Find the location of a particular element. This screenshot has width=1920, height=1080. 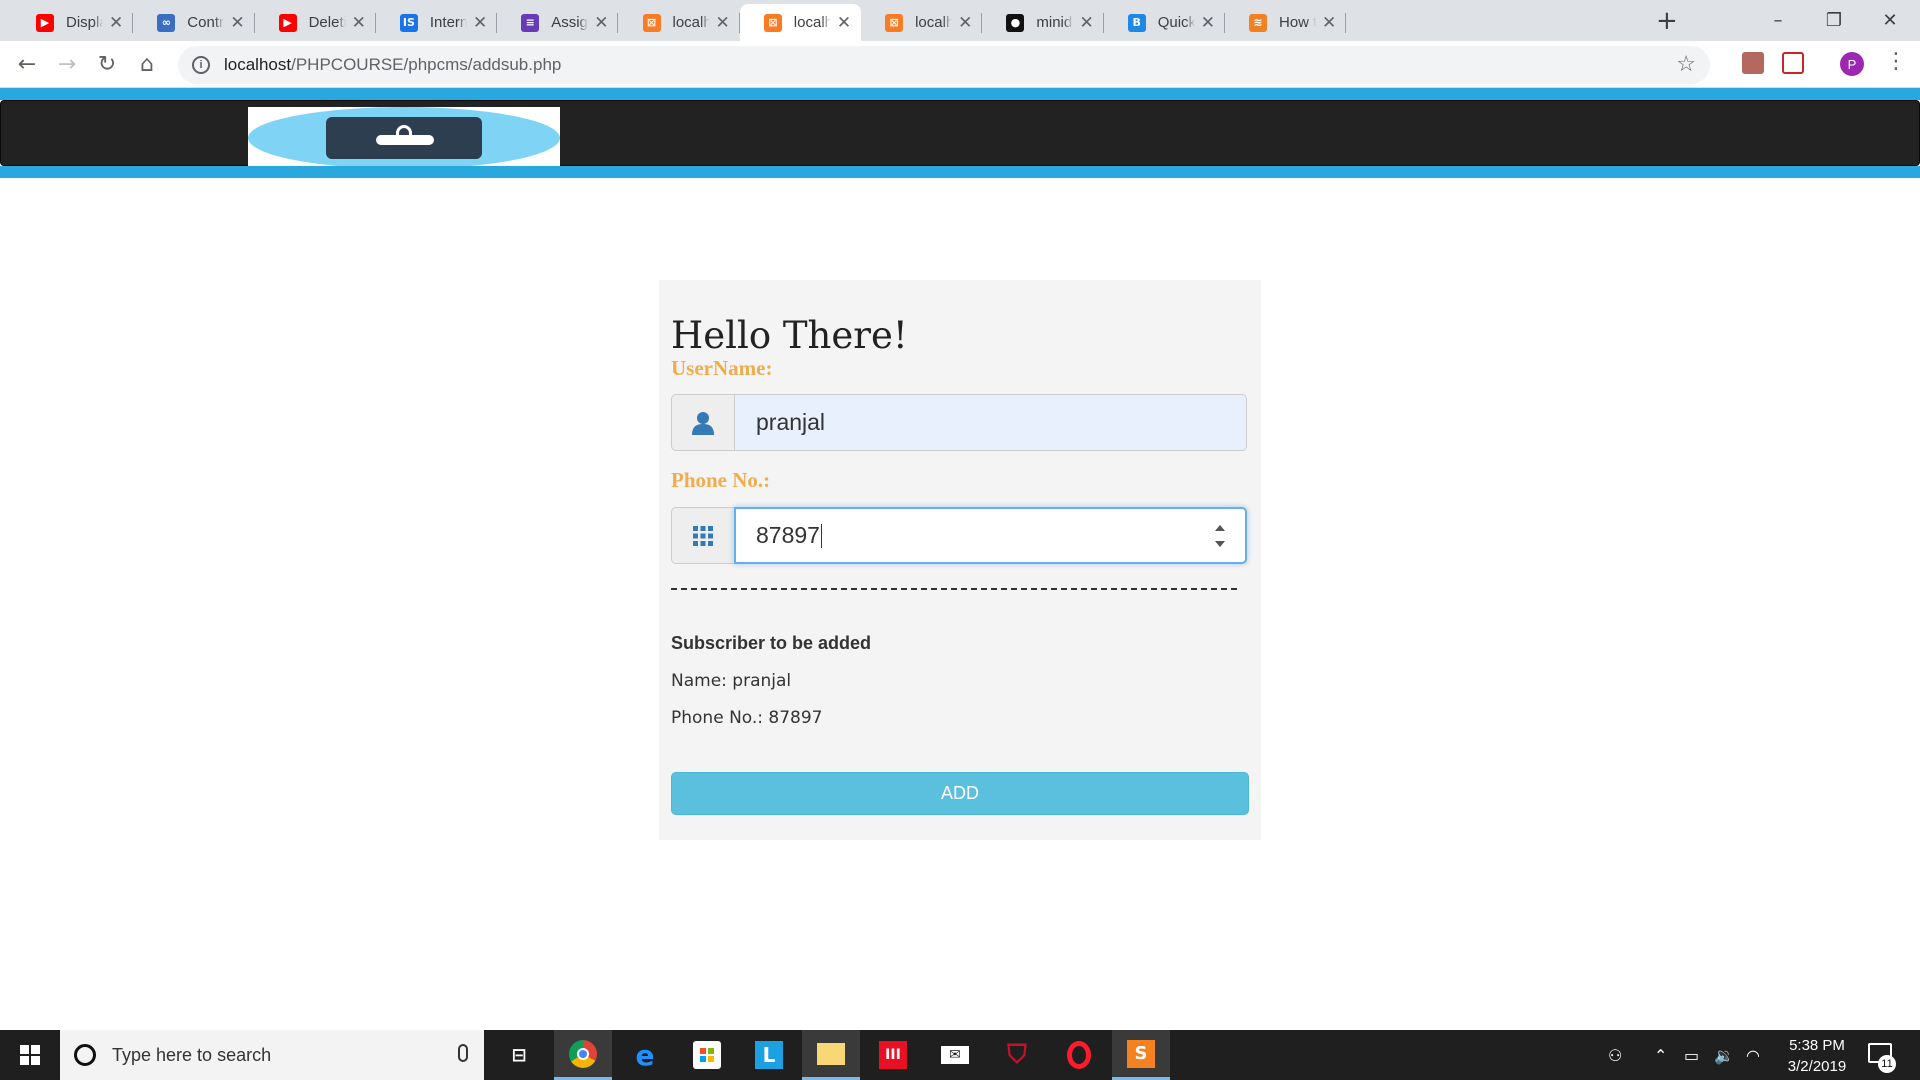

browser-tab: ∞ Control St ✕ is located at coordinates (194, 22).